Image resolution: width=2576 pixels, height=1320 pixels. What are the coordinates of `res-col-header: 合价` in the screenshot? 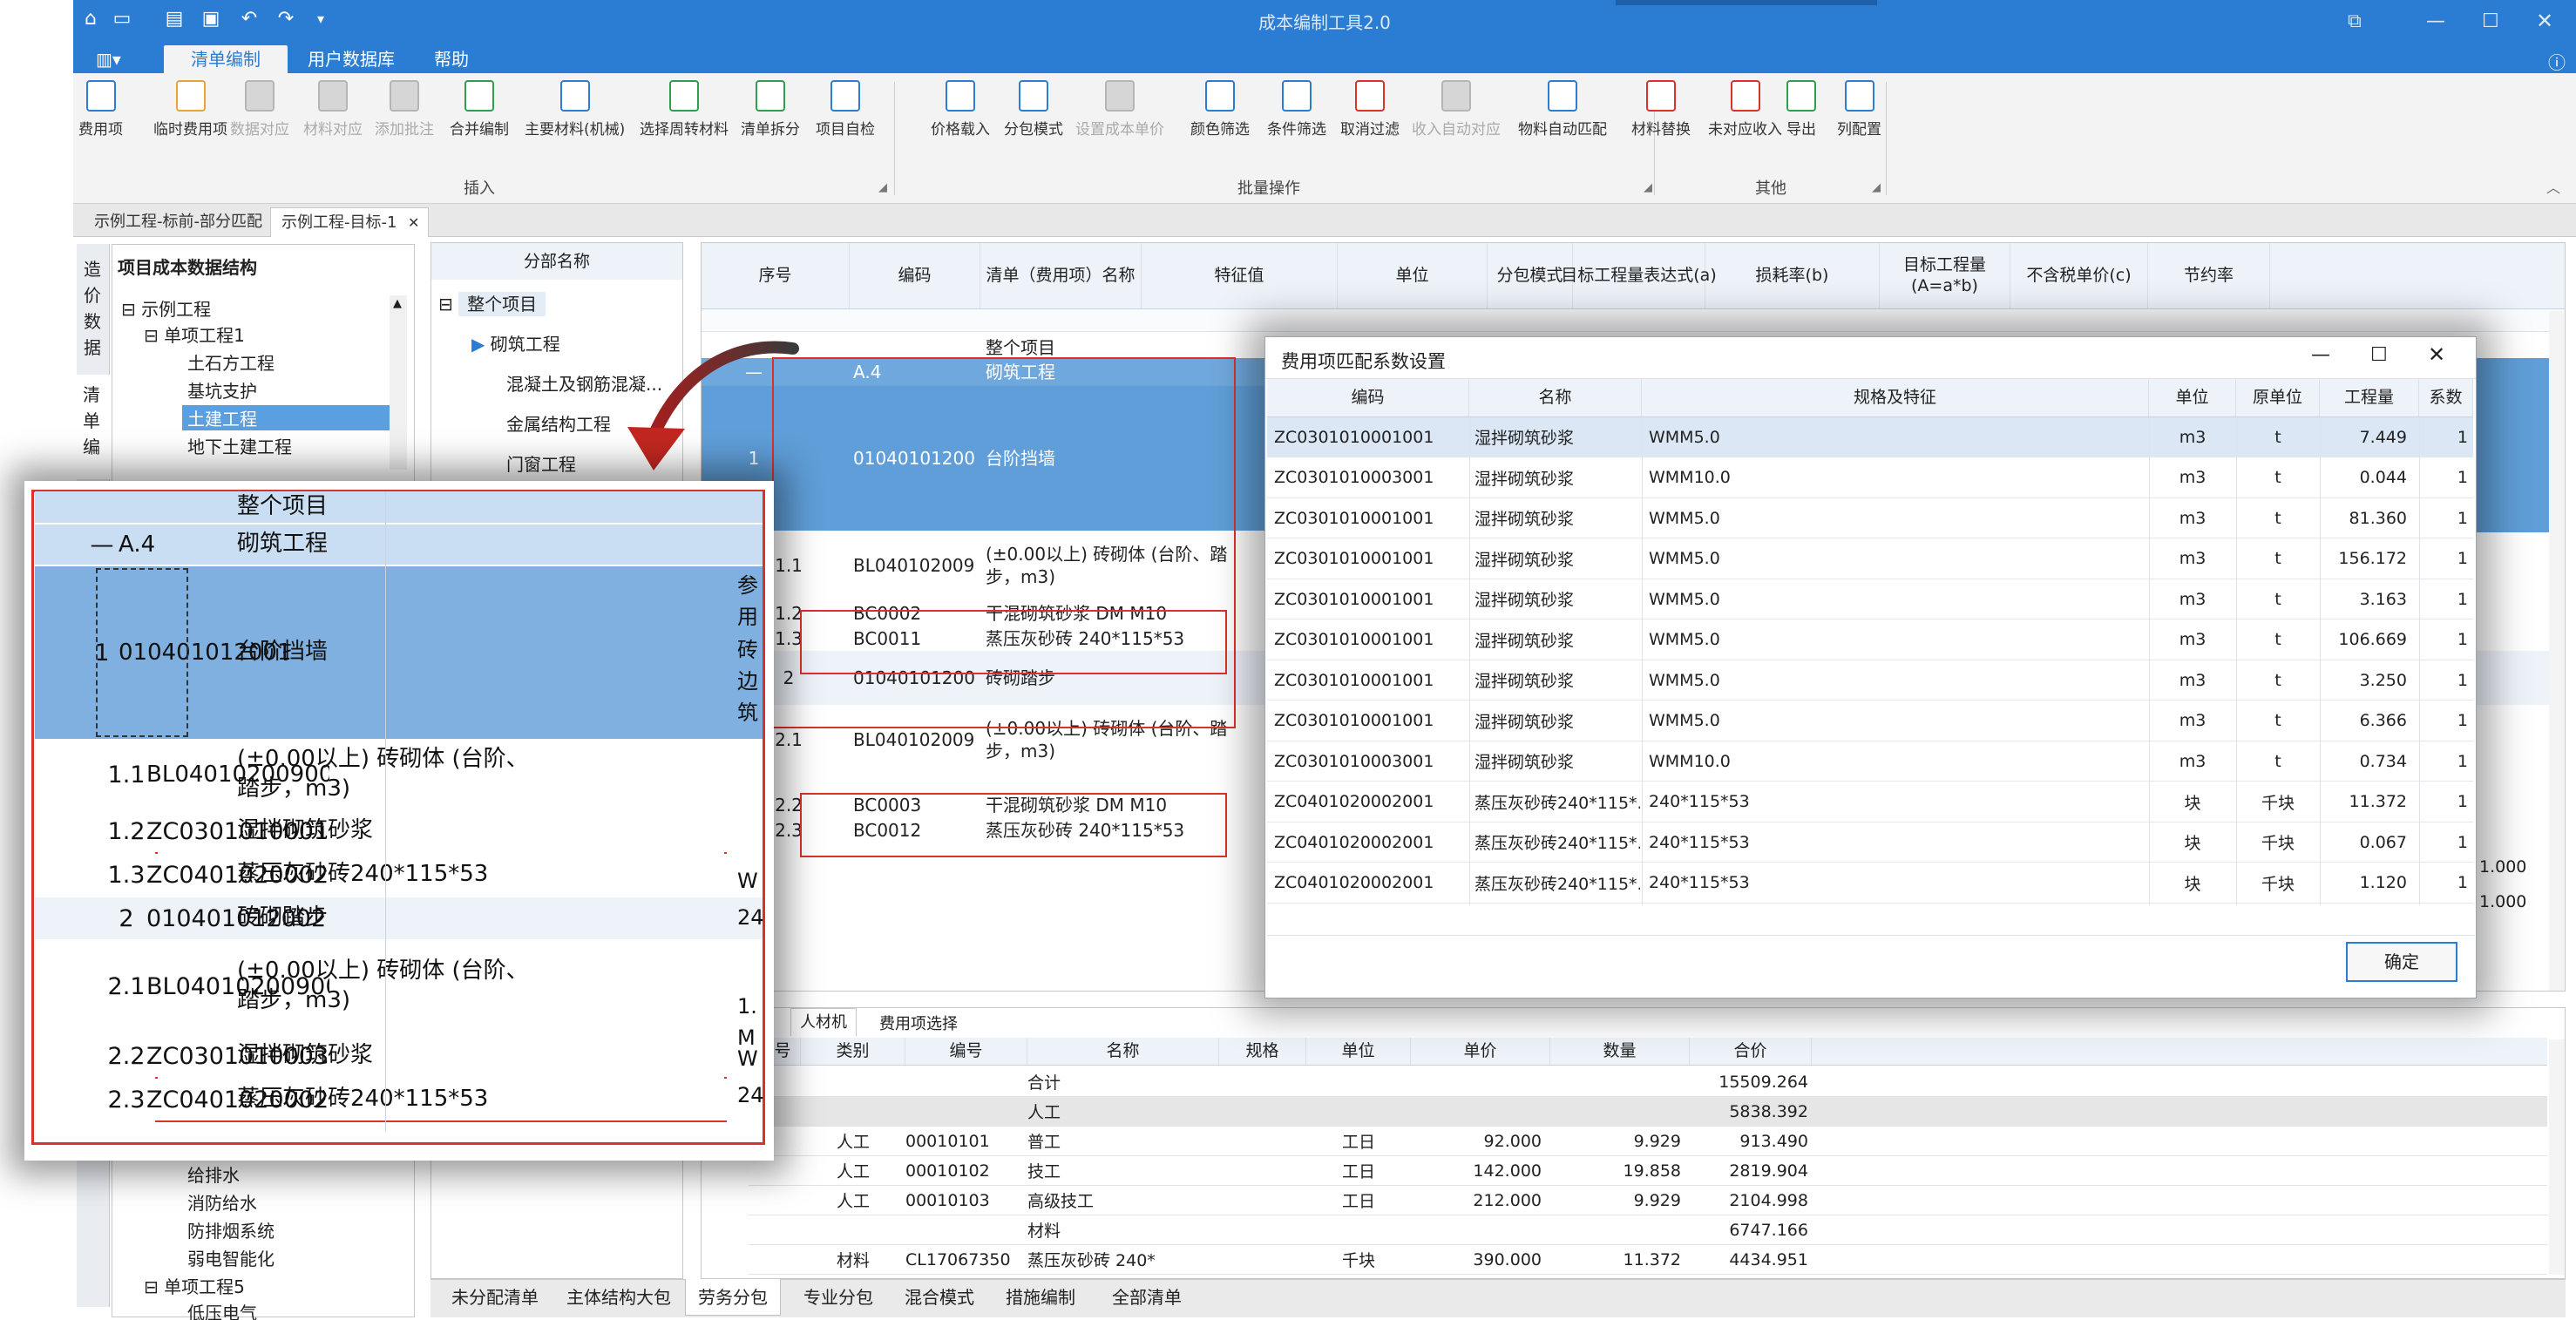 It's located at (1751, 1051).